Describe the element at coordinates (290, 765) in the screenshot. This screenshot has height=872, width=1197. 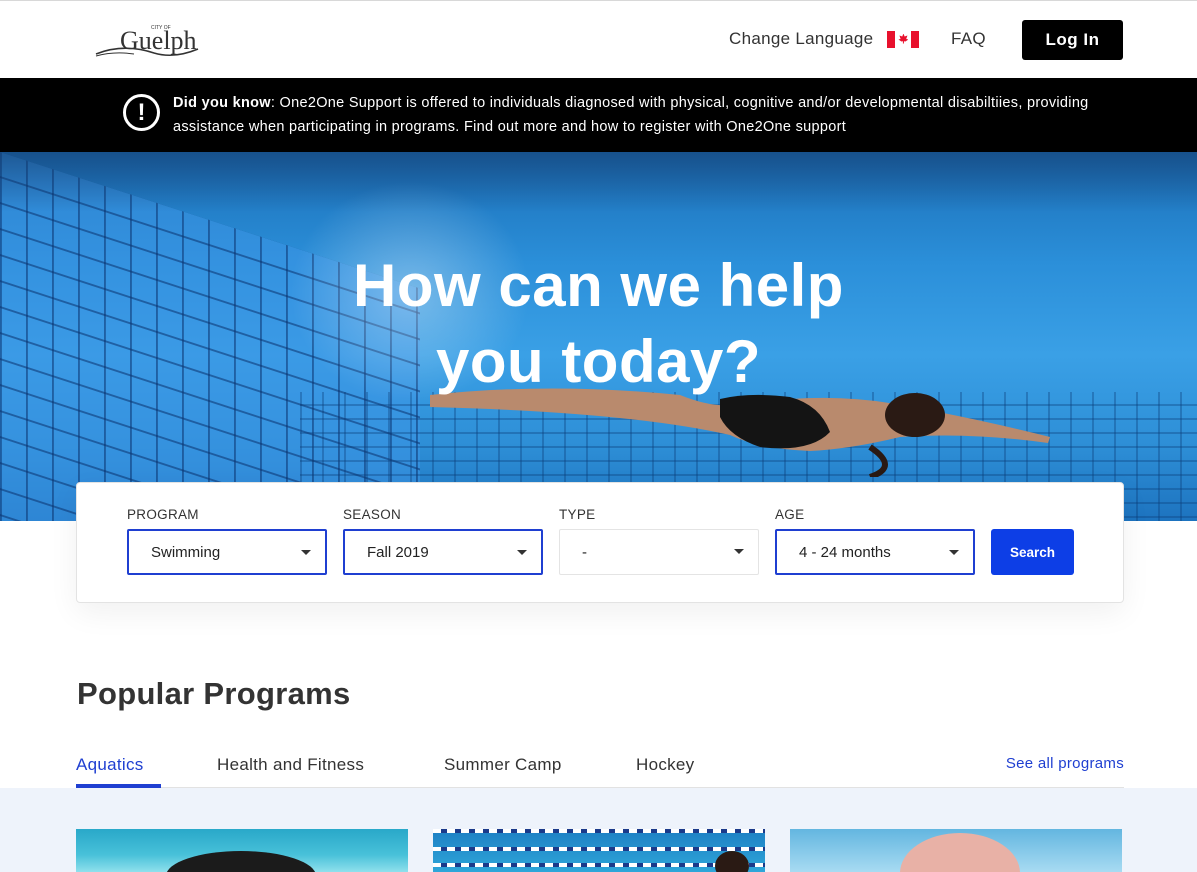
I see `tab-health-and-fitness: Health and Fitness` at that location.